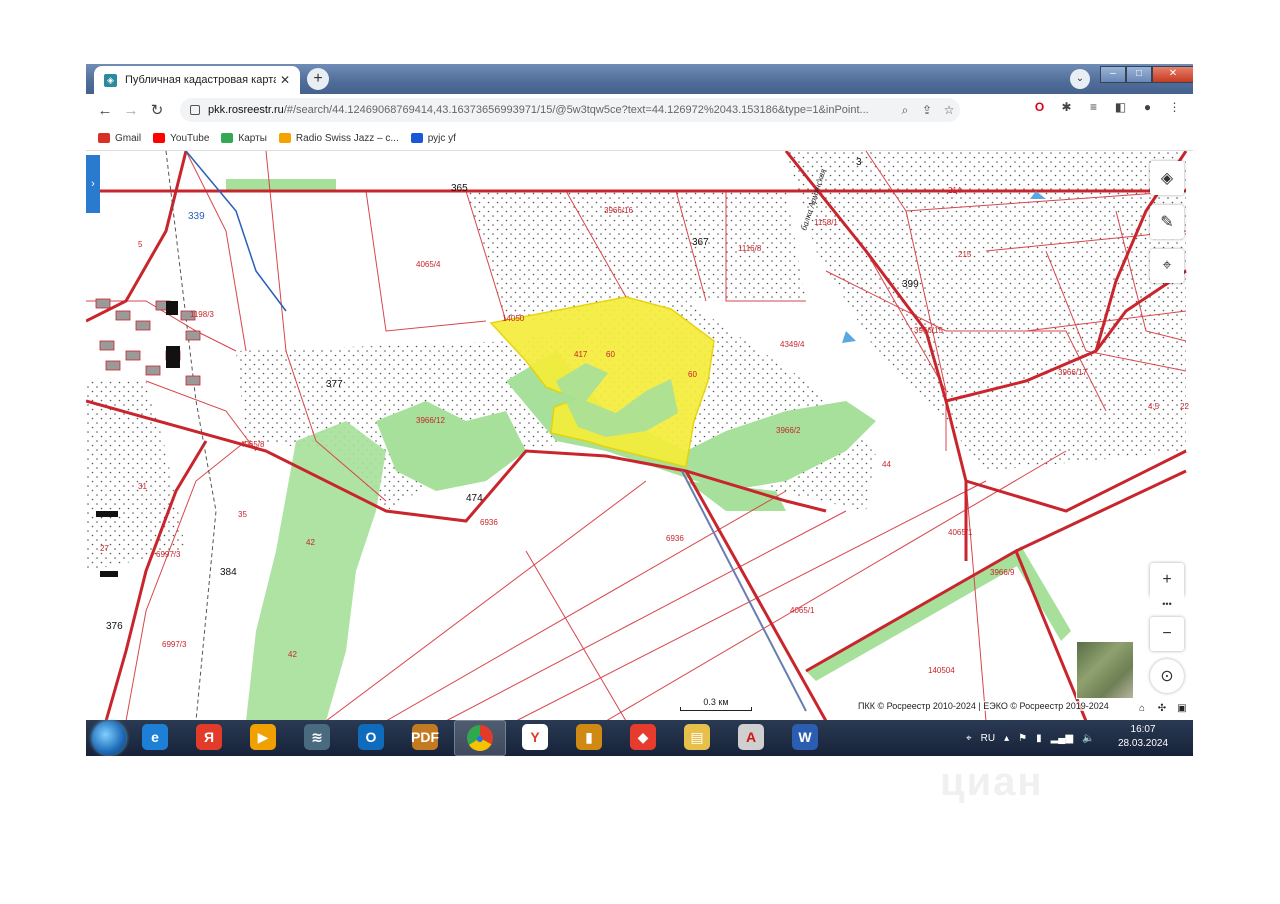 The image size is (1280, 904). I want to click on crosshair-icon: ✣, so click(1162, 708).